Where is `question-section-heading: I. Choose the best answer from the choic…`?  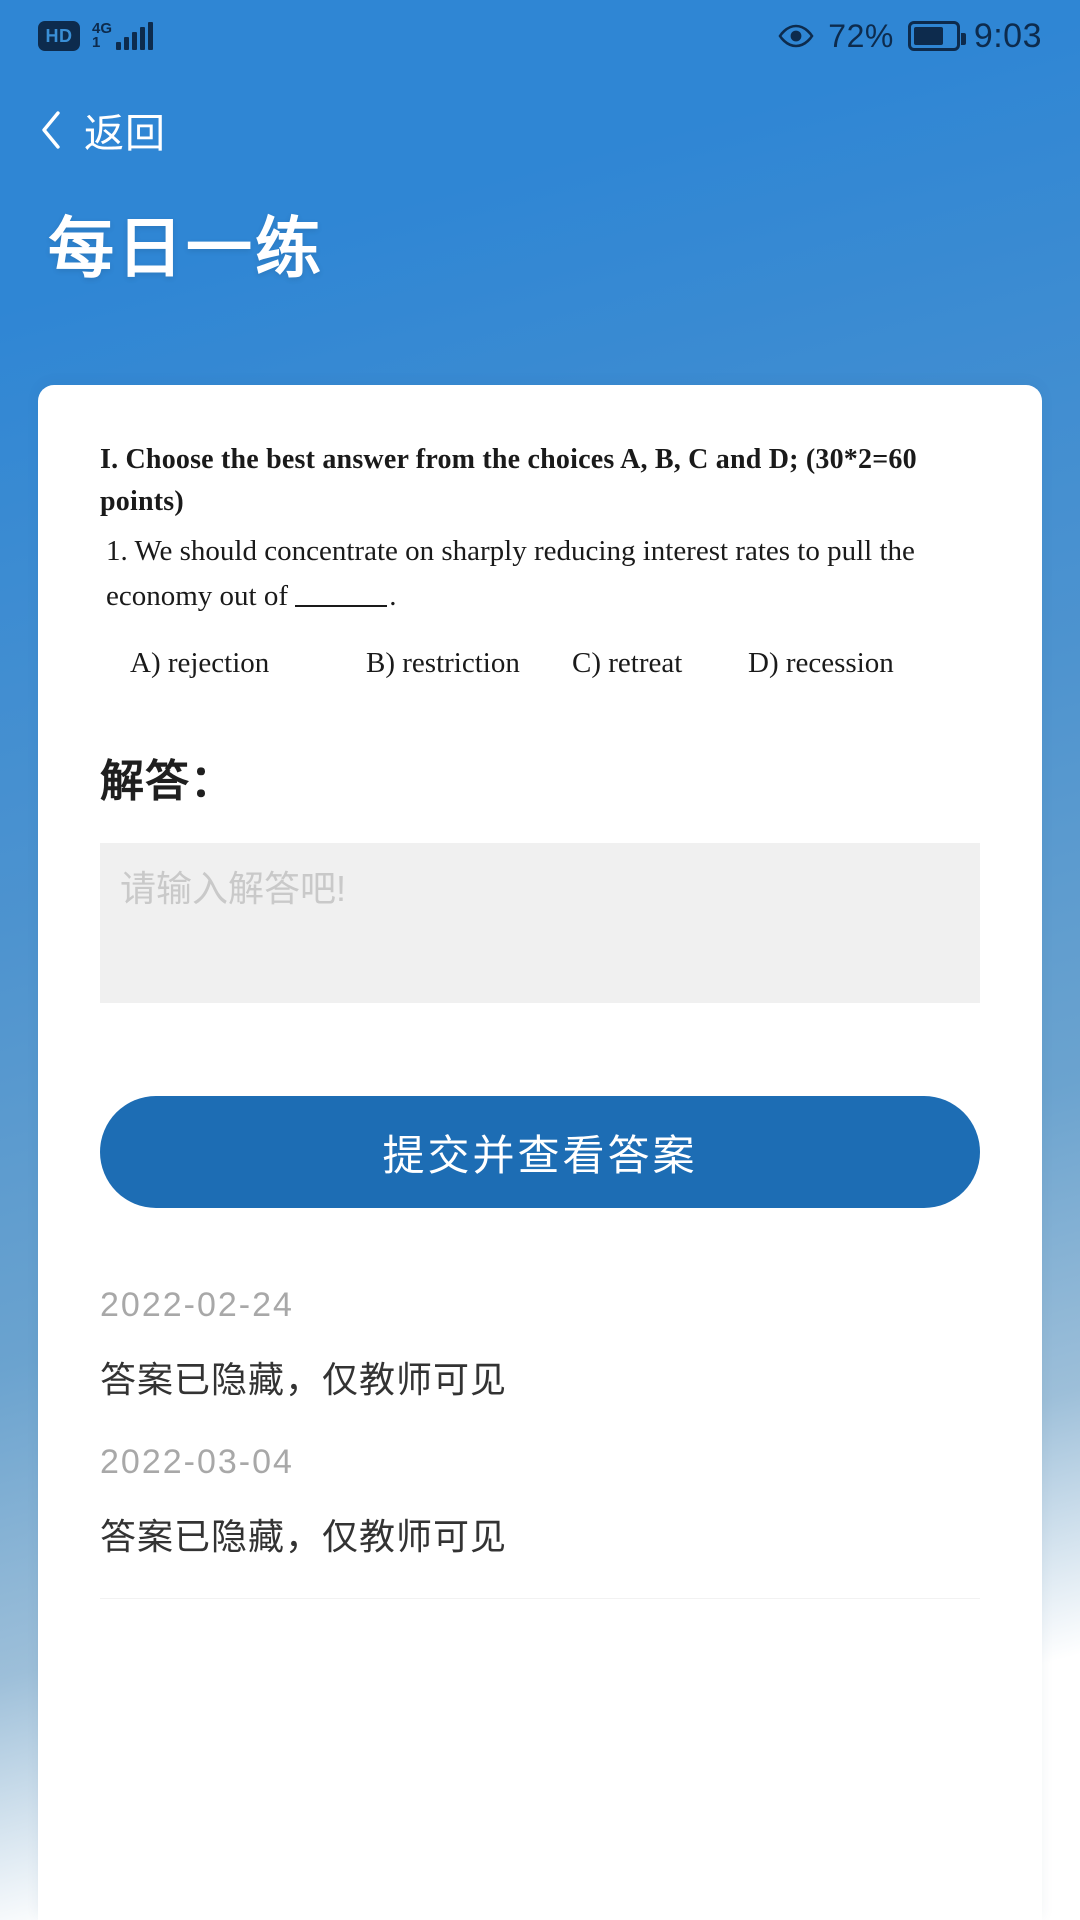 question-section-heading: I. Choose the best answer from the choic… is located at coordinates (508, 480).